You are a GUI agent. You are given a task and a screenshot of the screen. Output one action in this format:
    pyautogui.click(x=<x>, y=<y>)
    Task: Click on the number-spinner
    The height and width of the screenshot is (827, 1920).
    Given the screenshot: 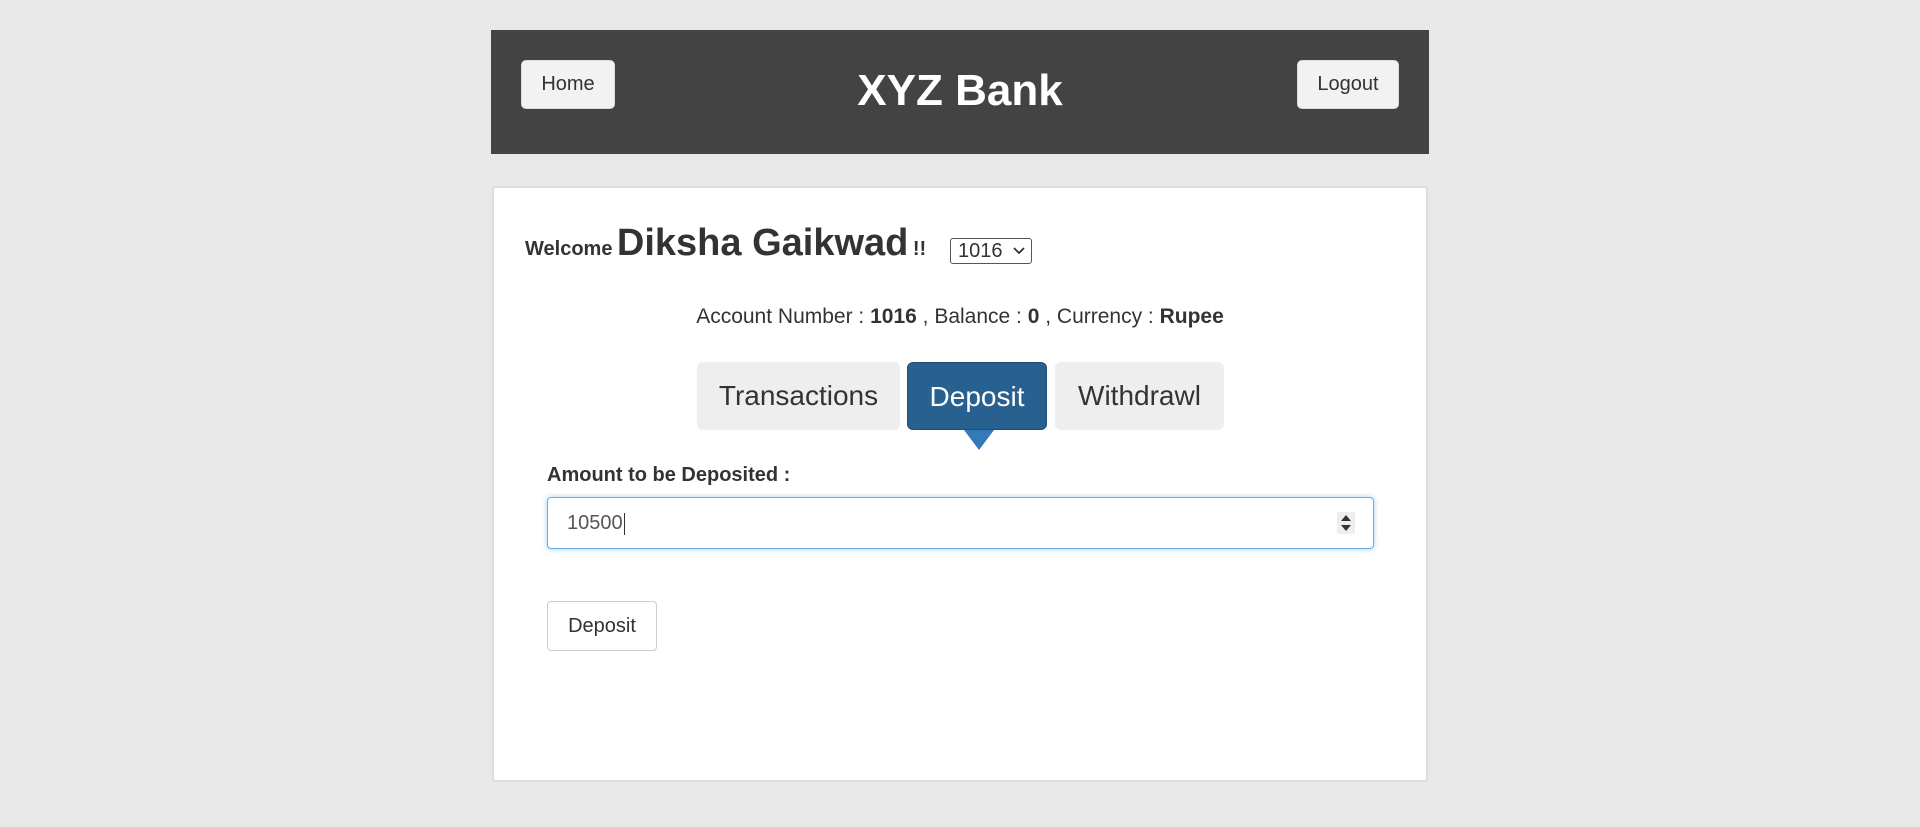 What is the action you would take?
    pyautogui.click(x=1346, y=523)
    